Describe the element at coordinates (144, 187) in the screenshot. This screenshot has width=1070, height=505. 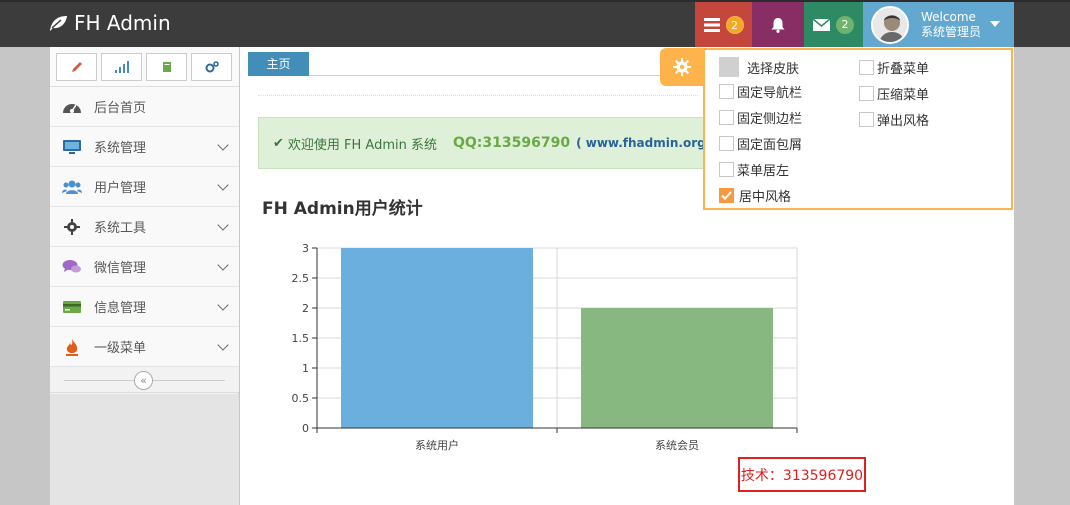
I see `sidebar-item-users: 用户管理` at that location.